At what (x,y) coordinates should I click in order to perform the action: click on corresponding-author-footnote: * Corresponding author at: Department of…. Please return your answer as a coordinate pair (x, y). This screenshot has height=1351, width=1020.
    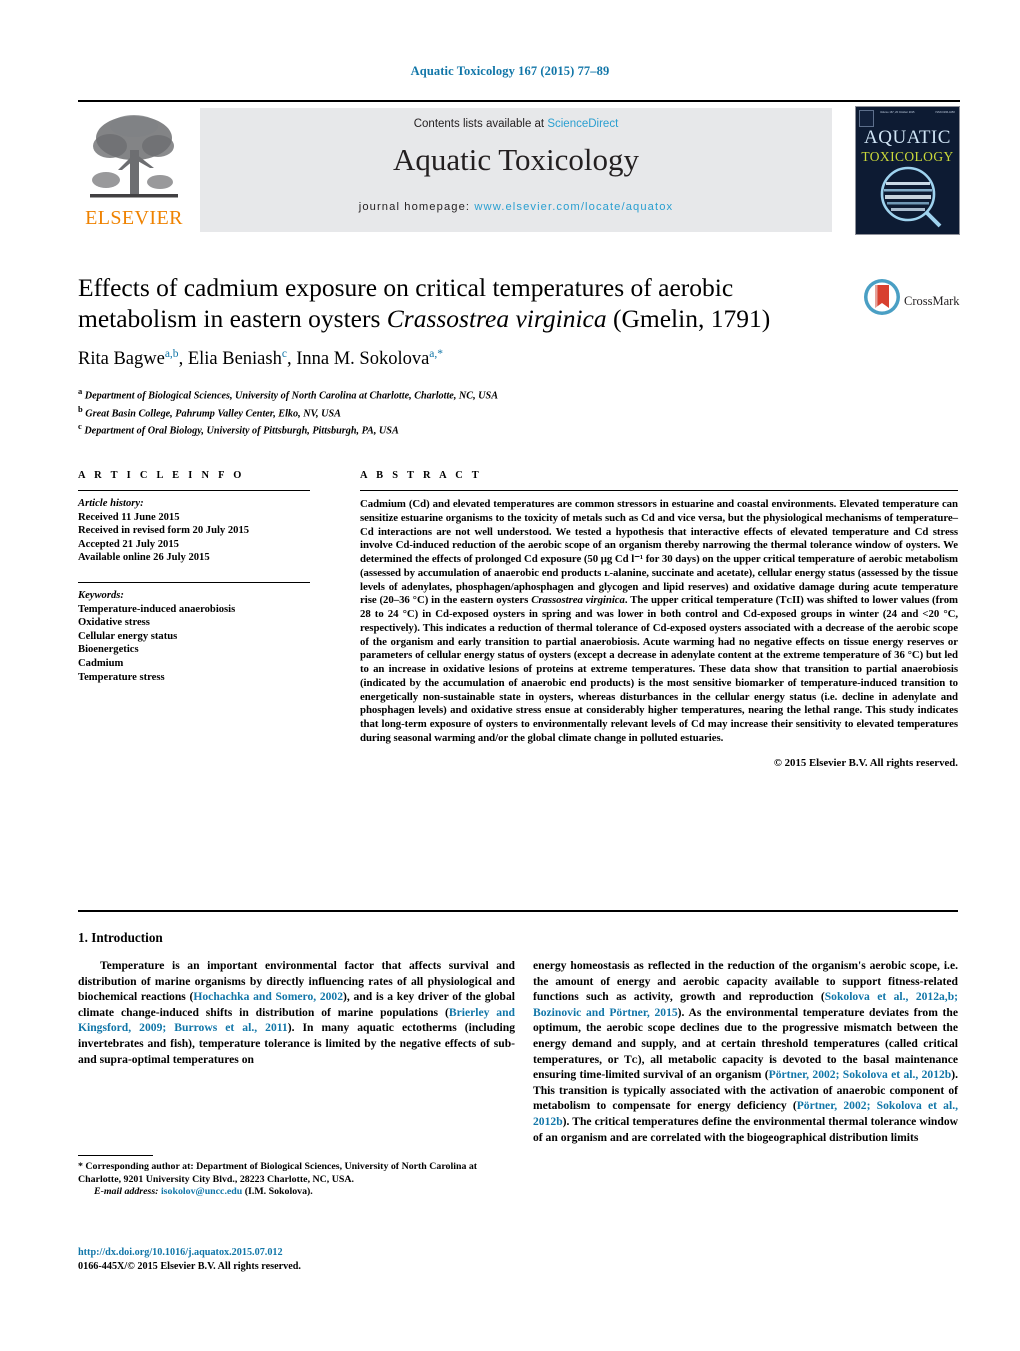
    Looking at the image, I should click on (296, 1180).